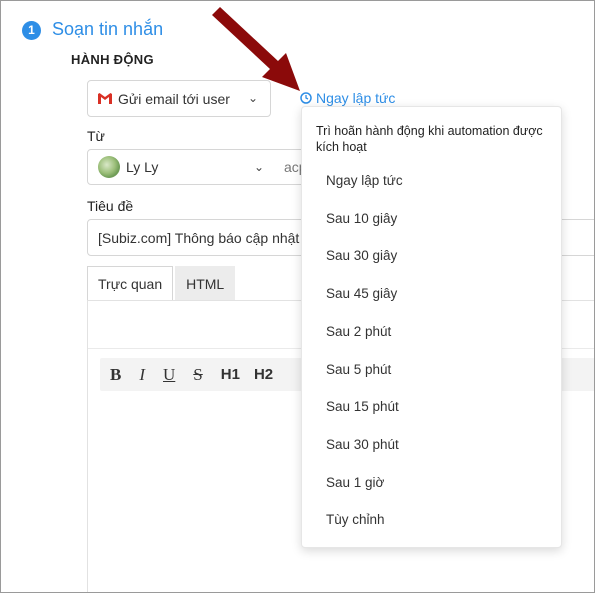  What do you see at coordinates (180, 167) in the screenshot?
I see `from-sender-select: Ly Ly ⌄` at bounding box center [180, 167].